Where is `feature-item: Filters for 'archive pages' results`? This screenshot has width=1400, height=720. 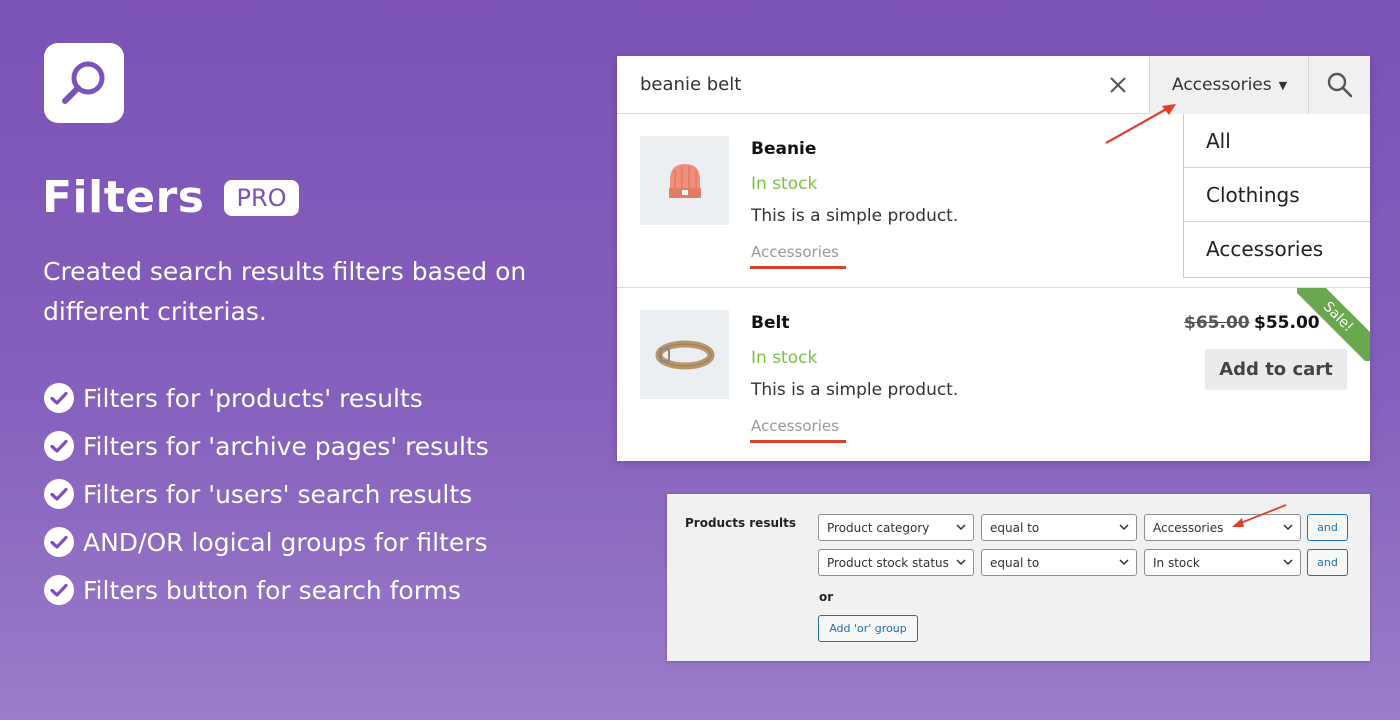
feature-item: Filters for 'archive pages' results is located at coordinates (266, 446).